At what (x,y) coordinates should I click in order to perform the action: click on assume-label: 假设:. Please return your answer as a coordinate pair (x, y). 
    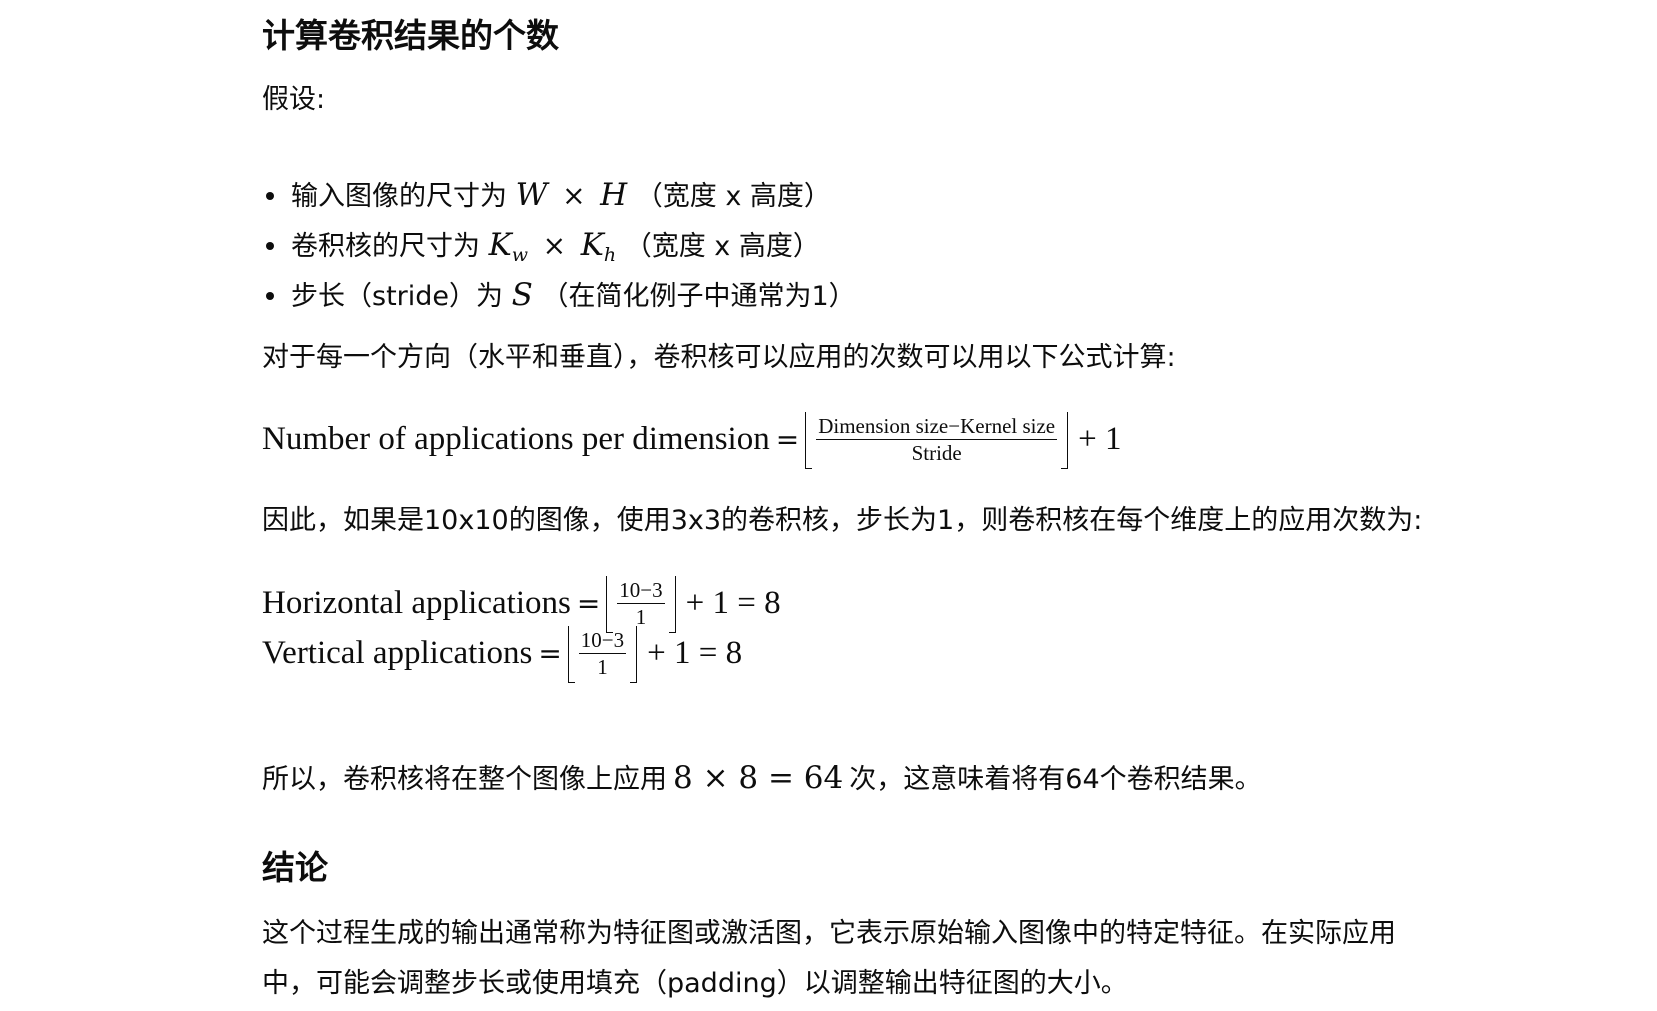
    Looking at the image, I should click on (294, 99).